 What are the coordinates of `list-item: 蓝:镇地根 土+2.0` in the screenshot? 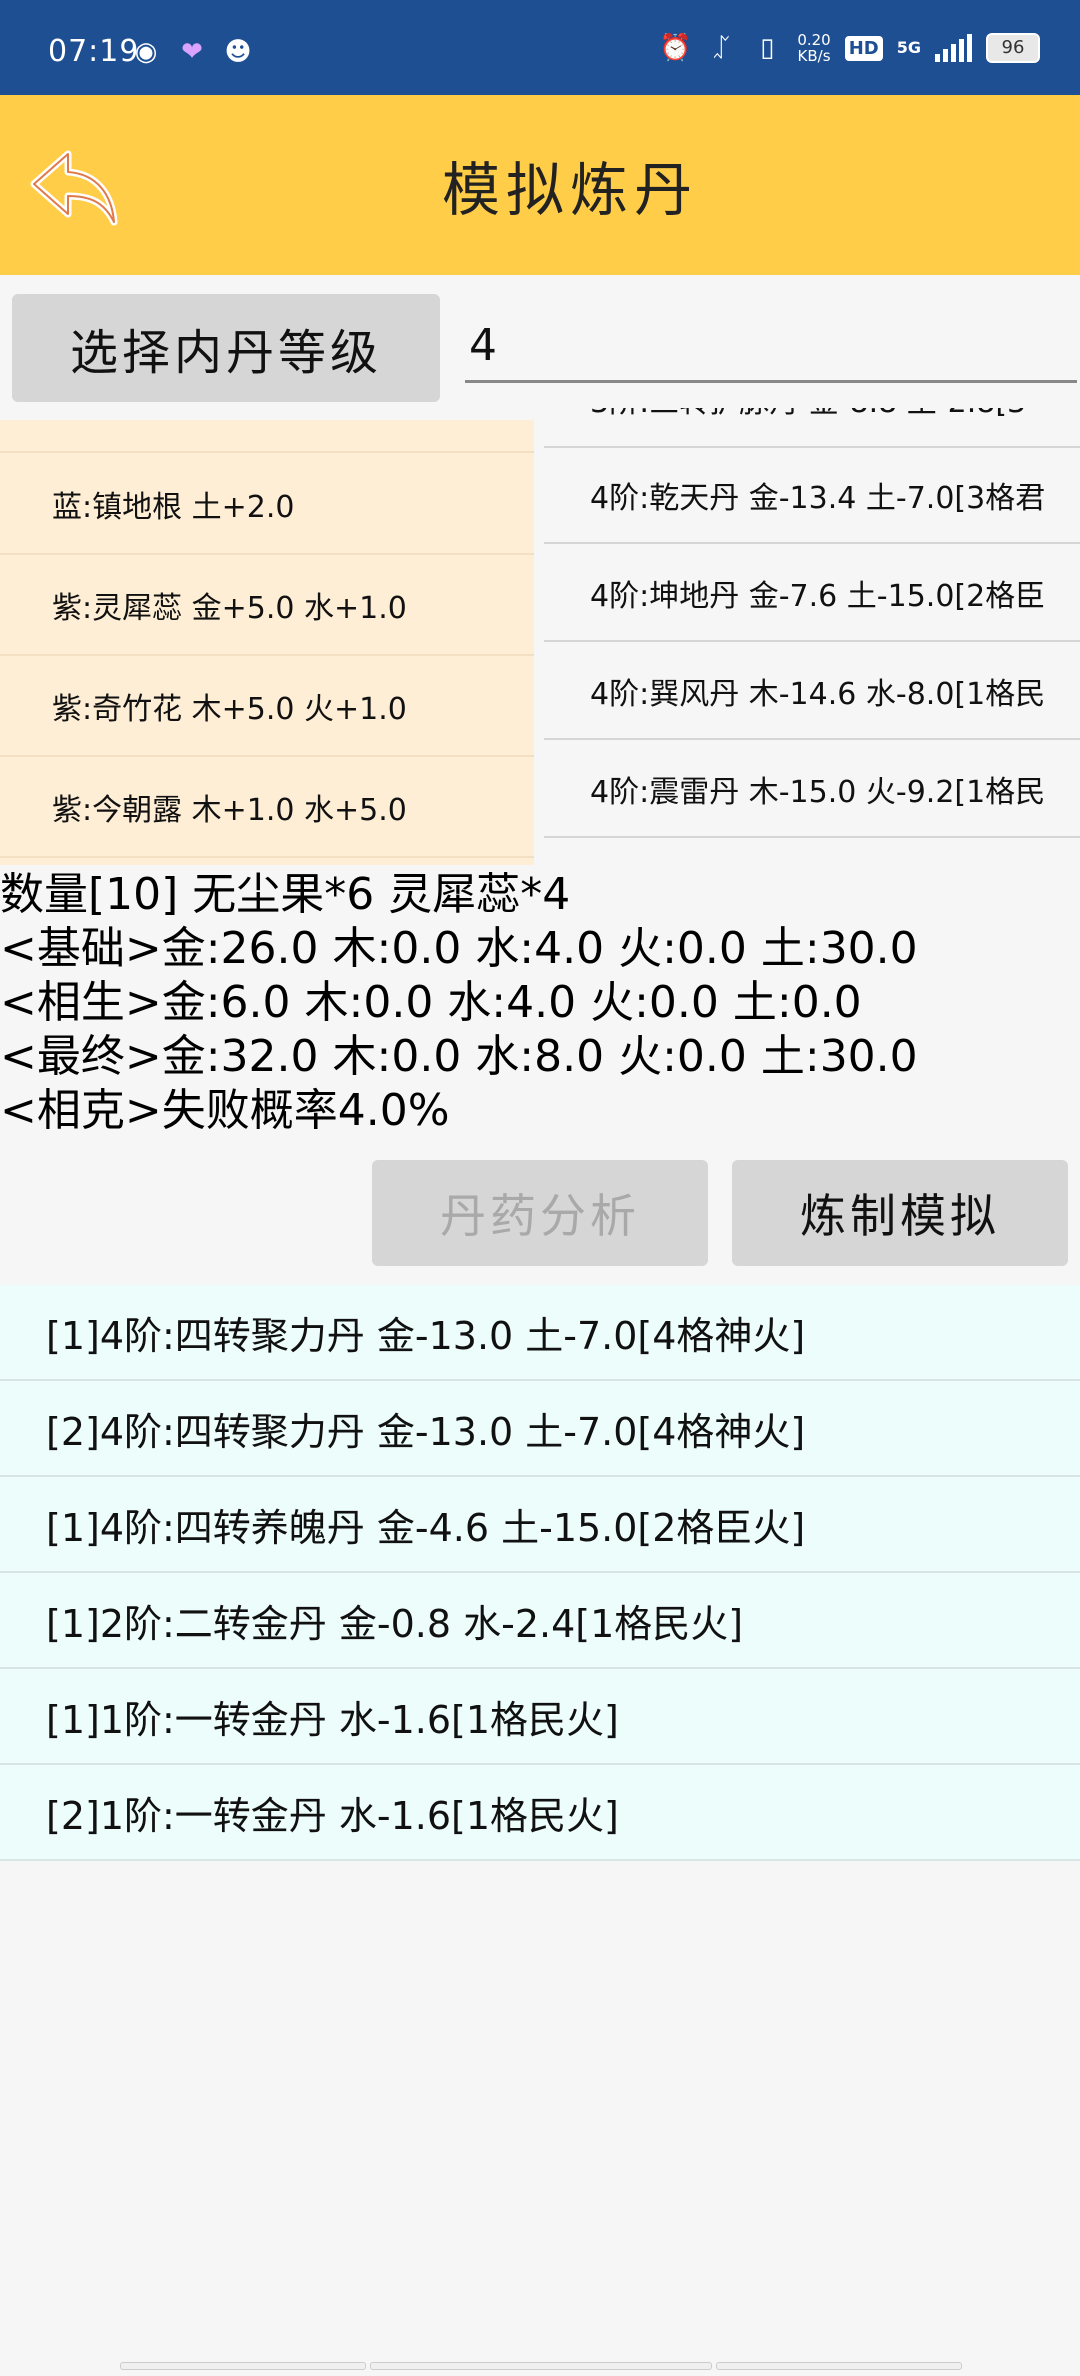 It's located at (267, 504).